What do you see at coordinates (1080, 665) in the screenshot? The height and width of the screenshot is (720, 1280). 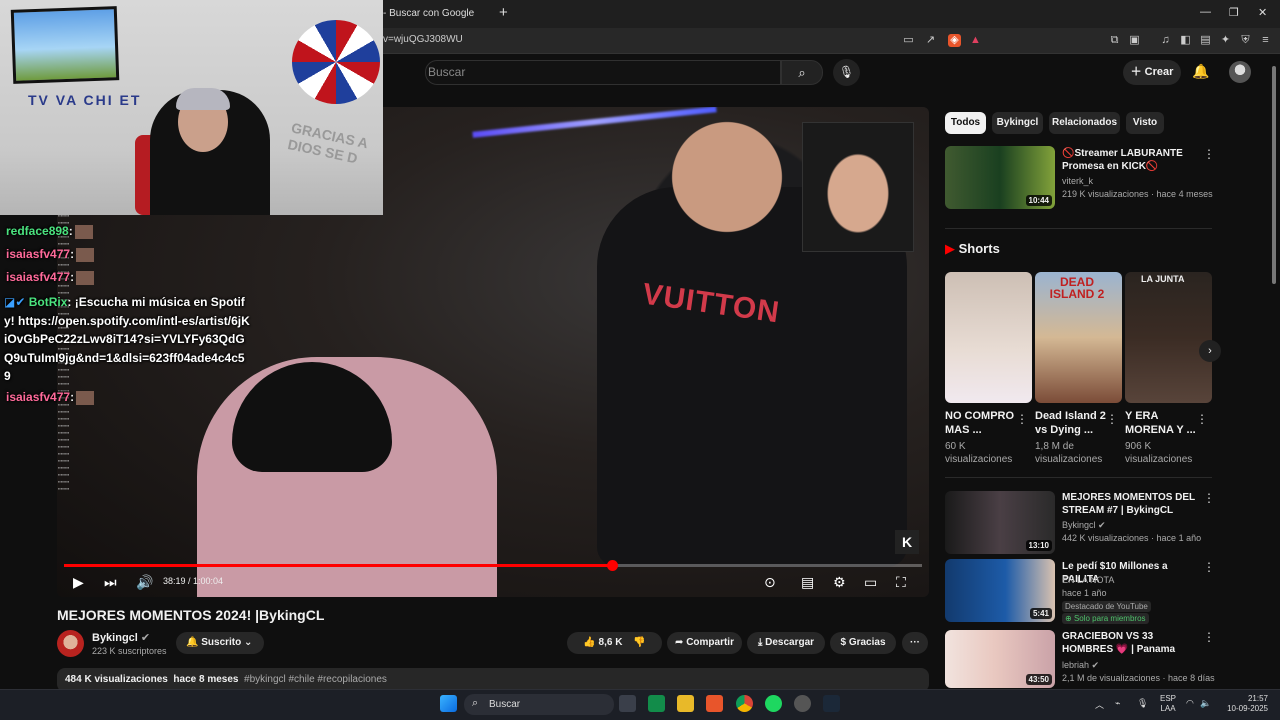 I see `video-channel: lebriah ✔` at bounding box center [1080, 665].